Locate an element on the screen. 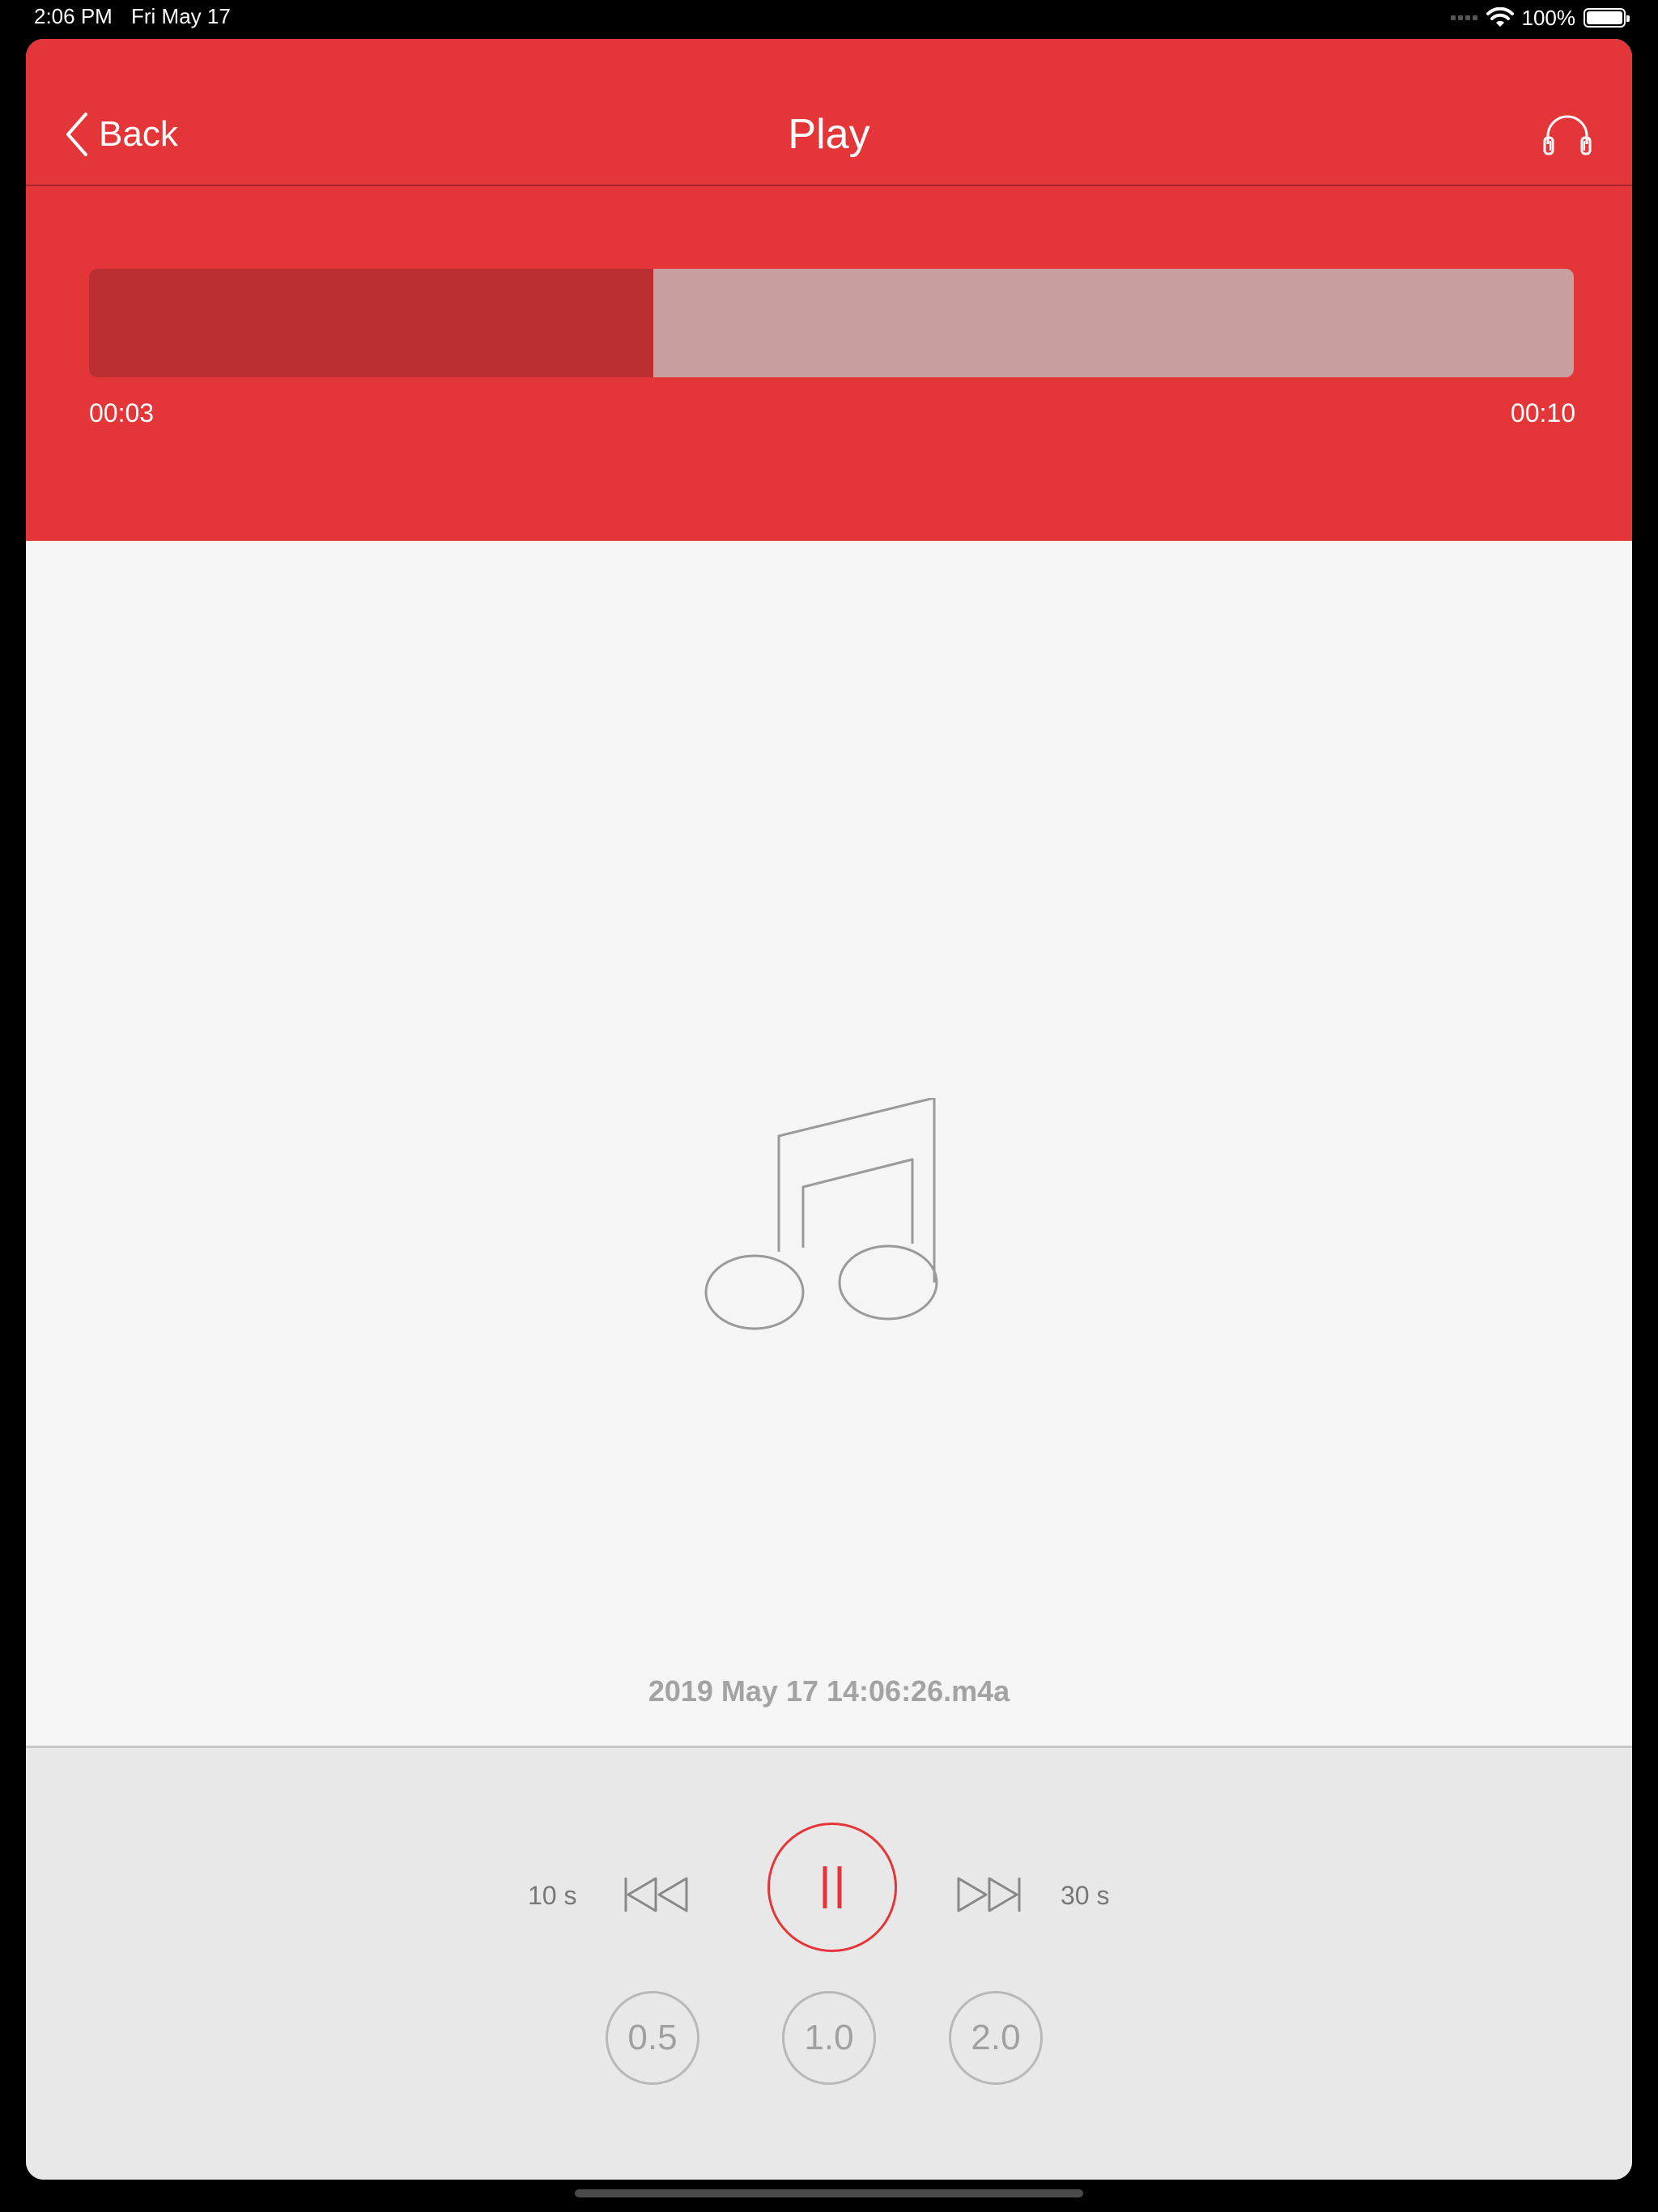  music-note-icon is located at coordinates (821, 1214).